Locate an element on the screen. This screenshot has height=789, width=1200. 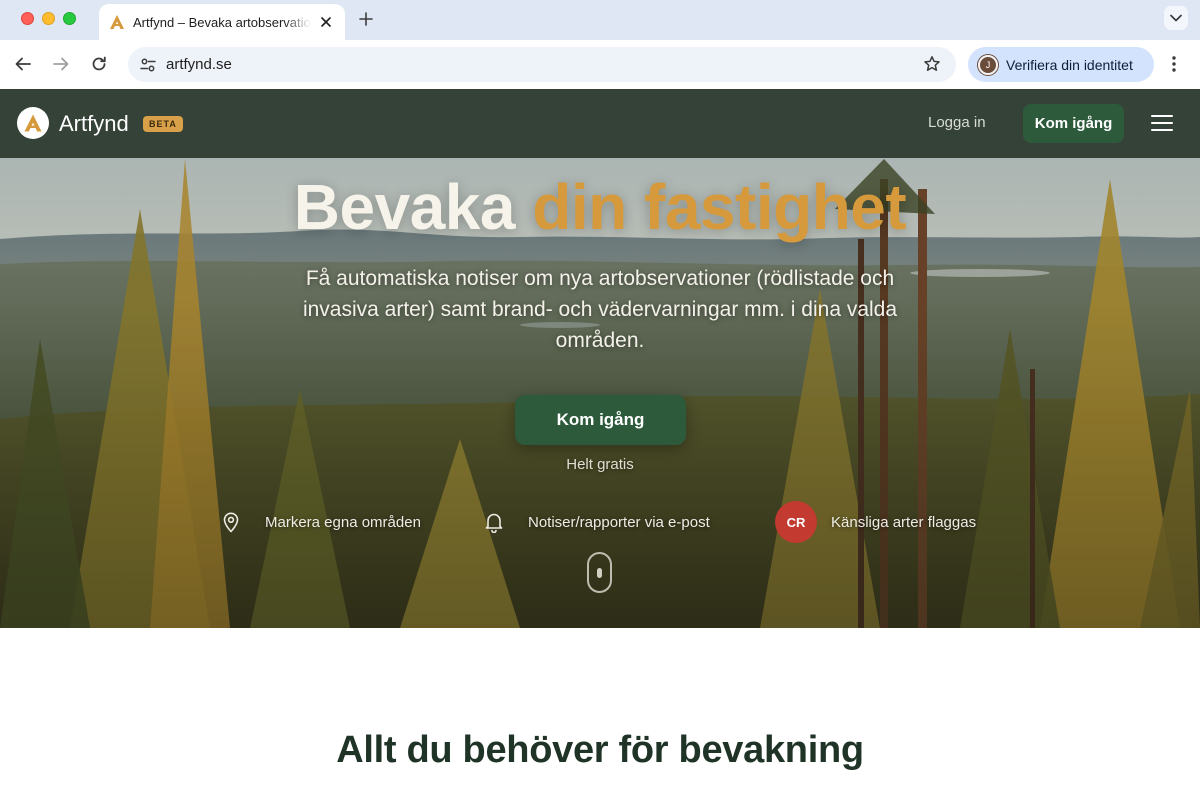
free-note: Helt gratis is located at coordinates (600, 464).